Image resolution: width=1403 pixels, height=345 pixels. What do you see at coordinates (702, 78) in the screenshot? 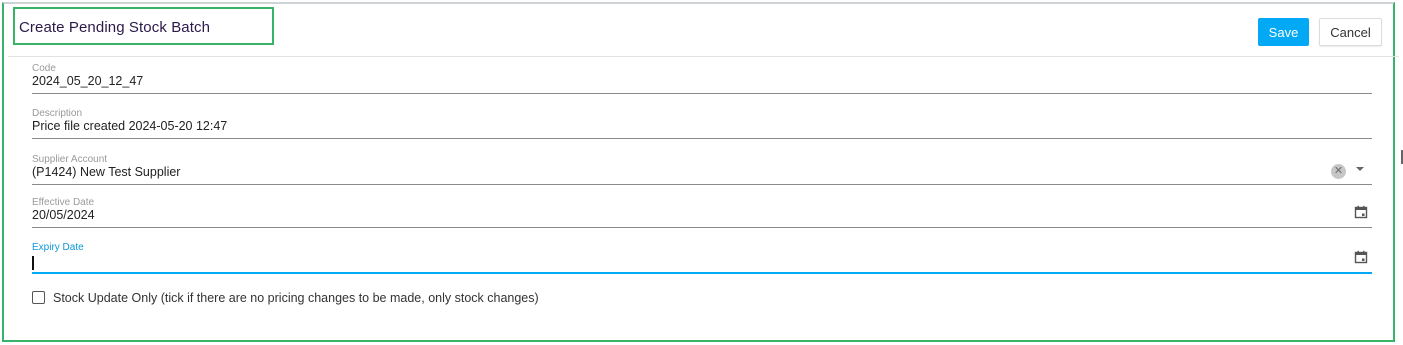
I see `code-field: Code 2024_05_20_12_47` at bounding box center [702, 78].